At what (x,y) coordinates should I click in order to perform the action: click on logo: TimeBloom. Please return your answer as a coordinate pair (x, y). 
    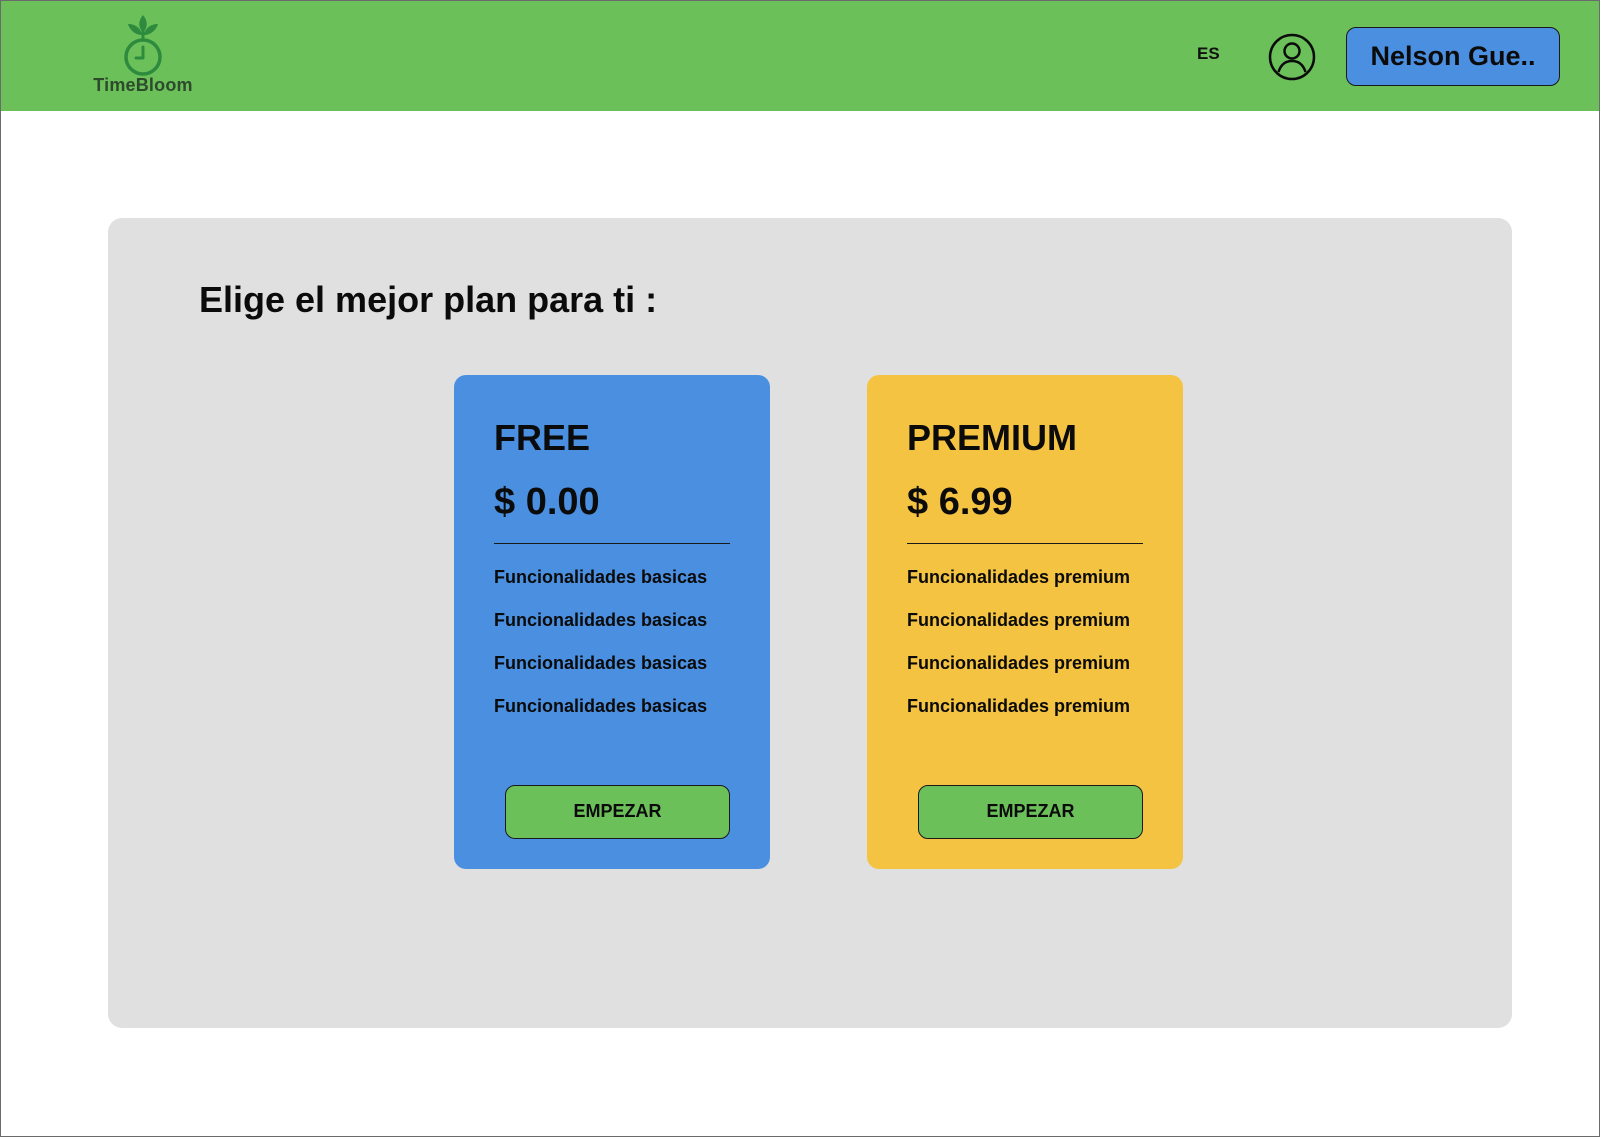
    Looking at the image, I should click on (143, 55).